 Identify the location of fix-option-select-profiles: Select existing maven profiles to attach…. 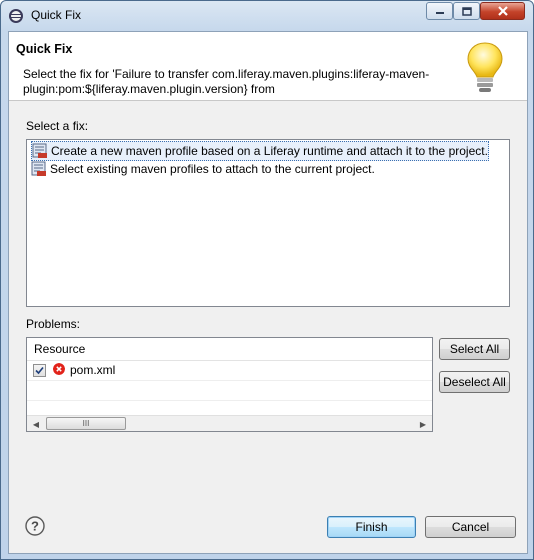
(203, 169).